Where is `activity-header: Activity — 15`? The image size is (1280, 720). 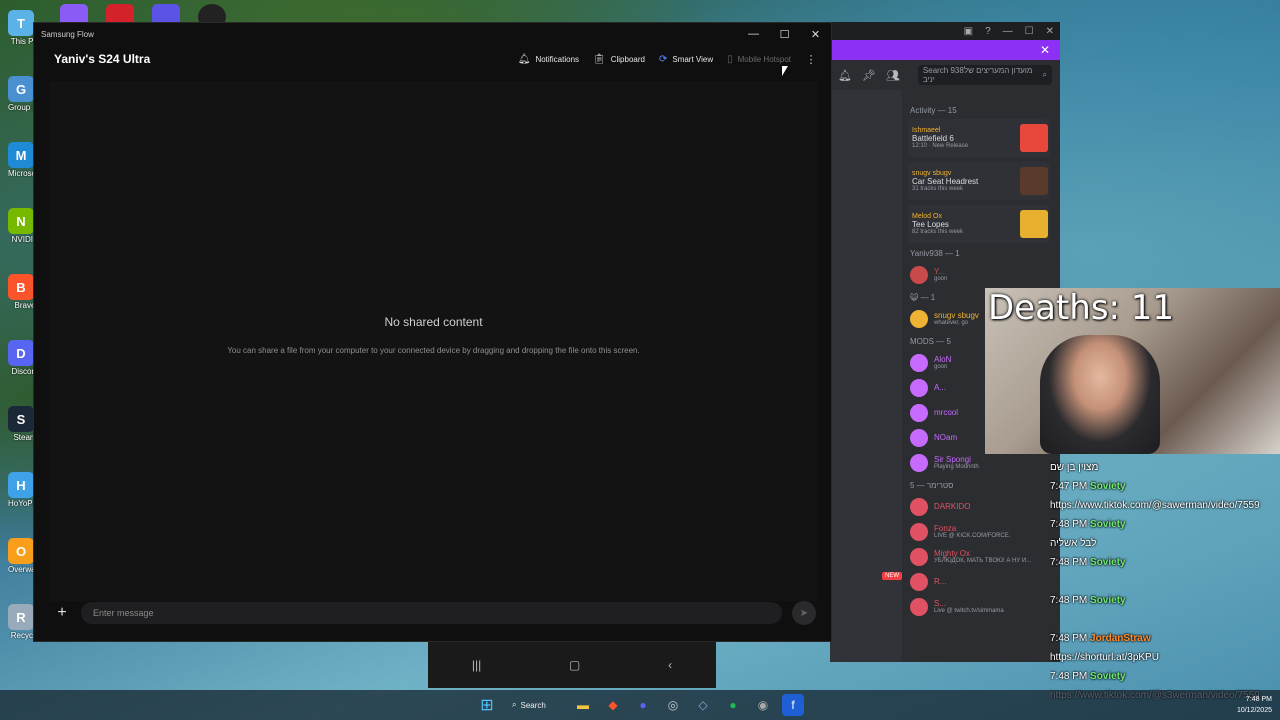 activity-header: Activity — 15 is located at coordinates (933, 110).